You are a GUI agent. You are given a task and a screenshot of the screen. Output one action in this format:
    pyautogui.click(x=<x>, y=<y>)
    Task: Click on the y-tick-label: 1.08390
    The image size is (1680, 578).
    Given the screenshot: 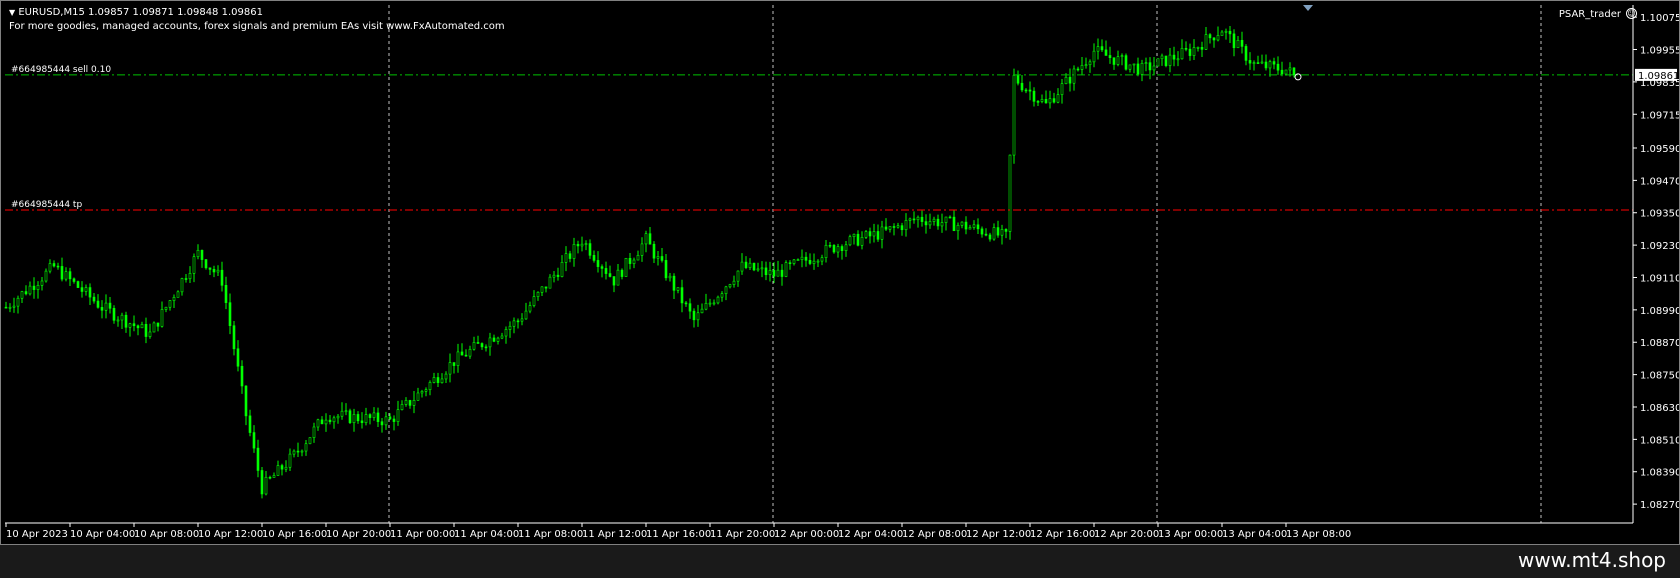 What is the action you would take?
    pyautogui.click(x=1659, y=473)
    